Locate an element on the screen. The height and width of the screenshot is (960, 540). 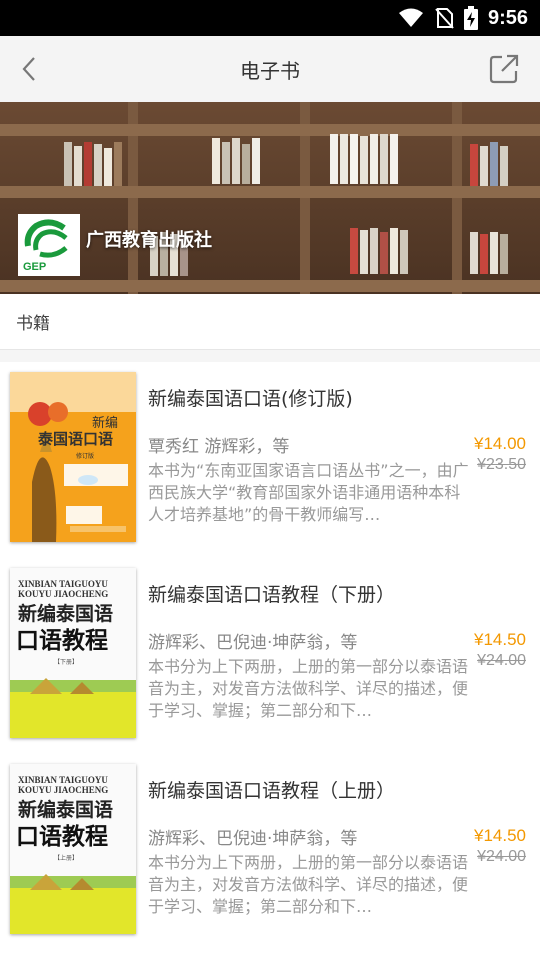
wifi-icon is located at coordinates (410, 17).